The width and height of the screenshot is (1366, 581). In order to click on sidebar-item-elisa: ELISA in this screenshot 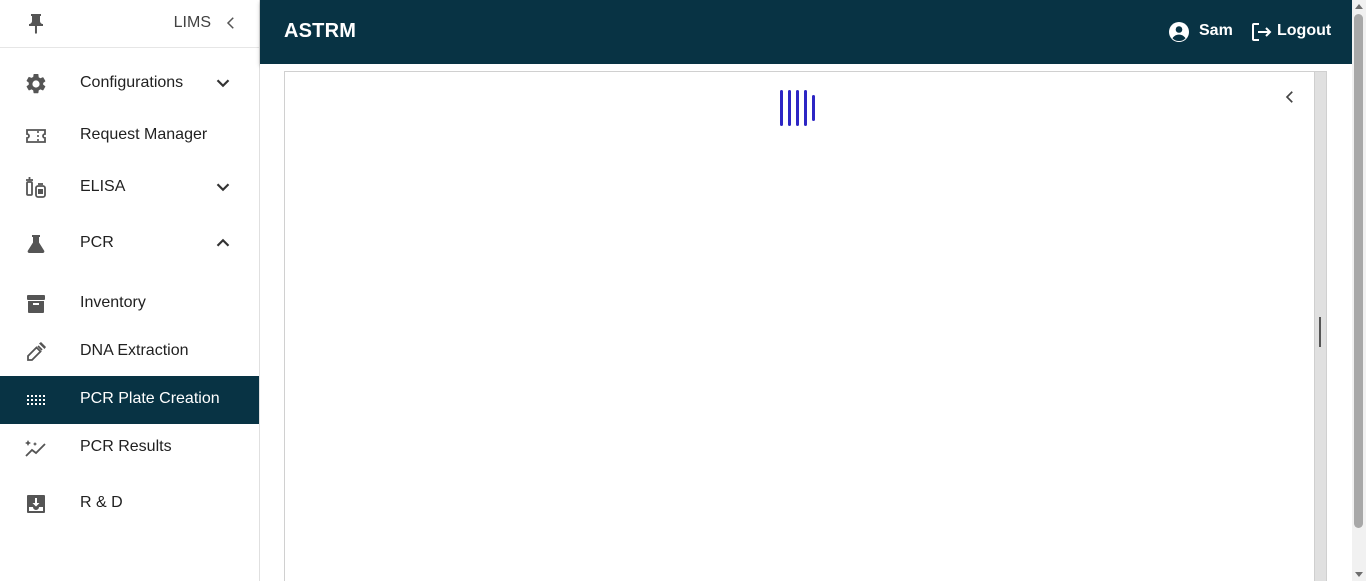, I will do `click(129, 188)`.